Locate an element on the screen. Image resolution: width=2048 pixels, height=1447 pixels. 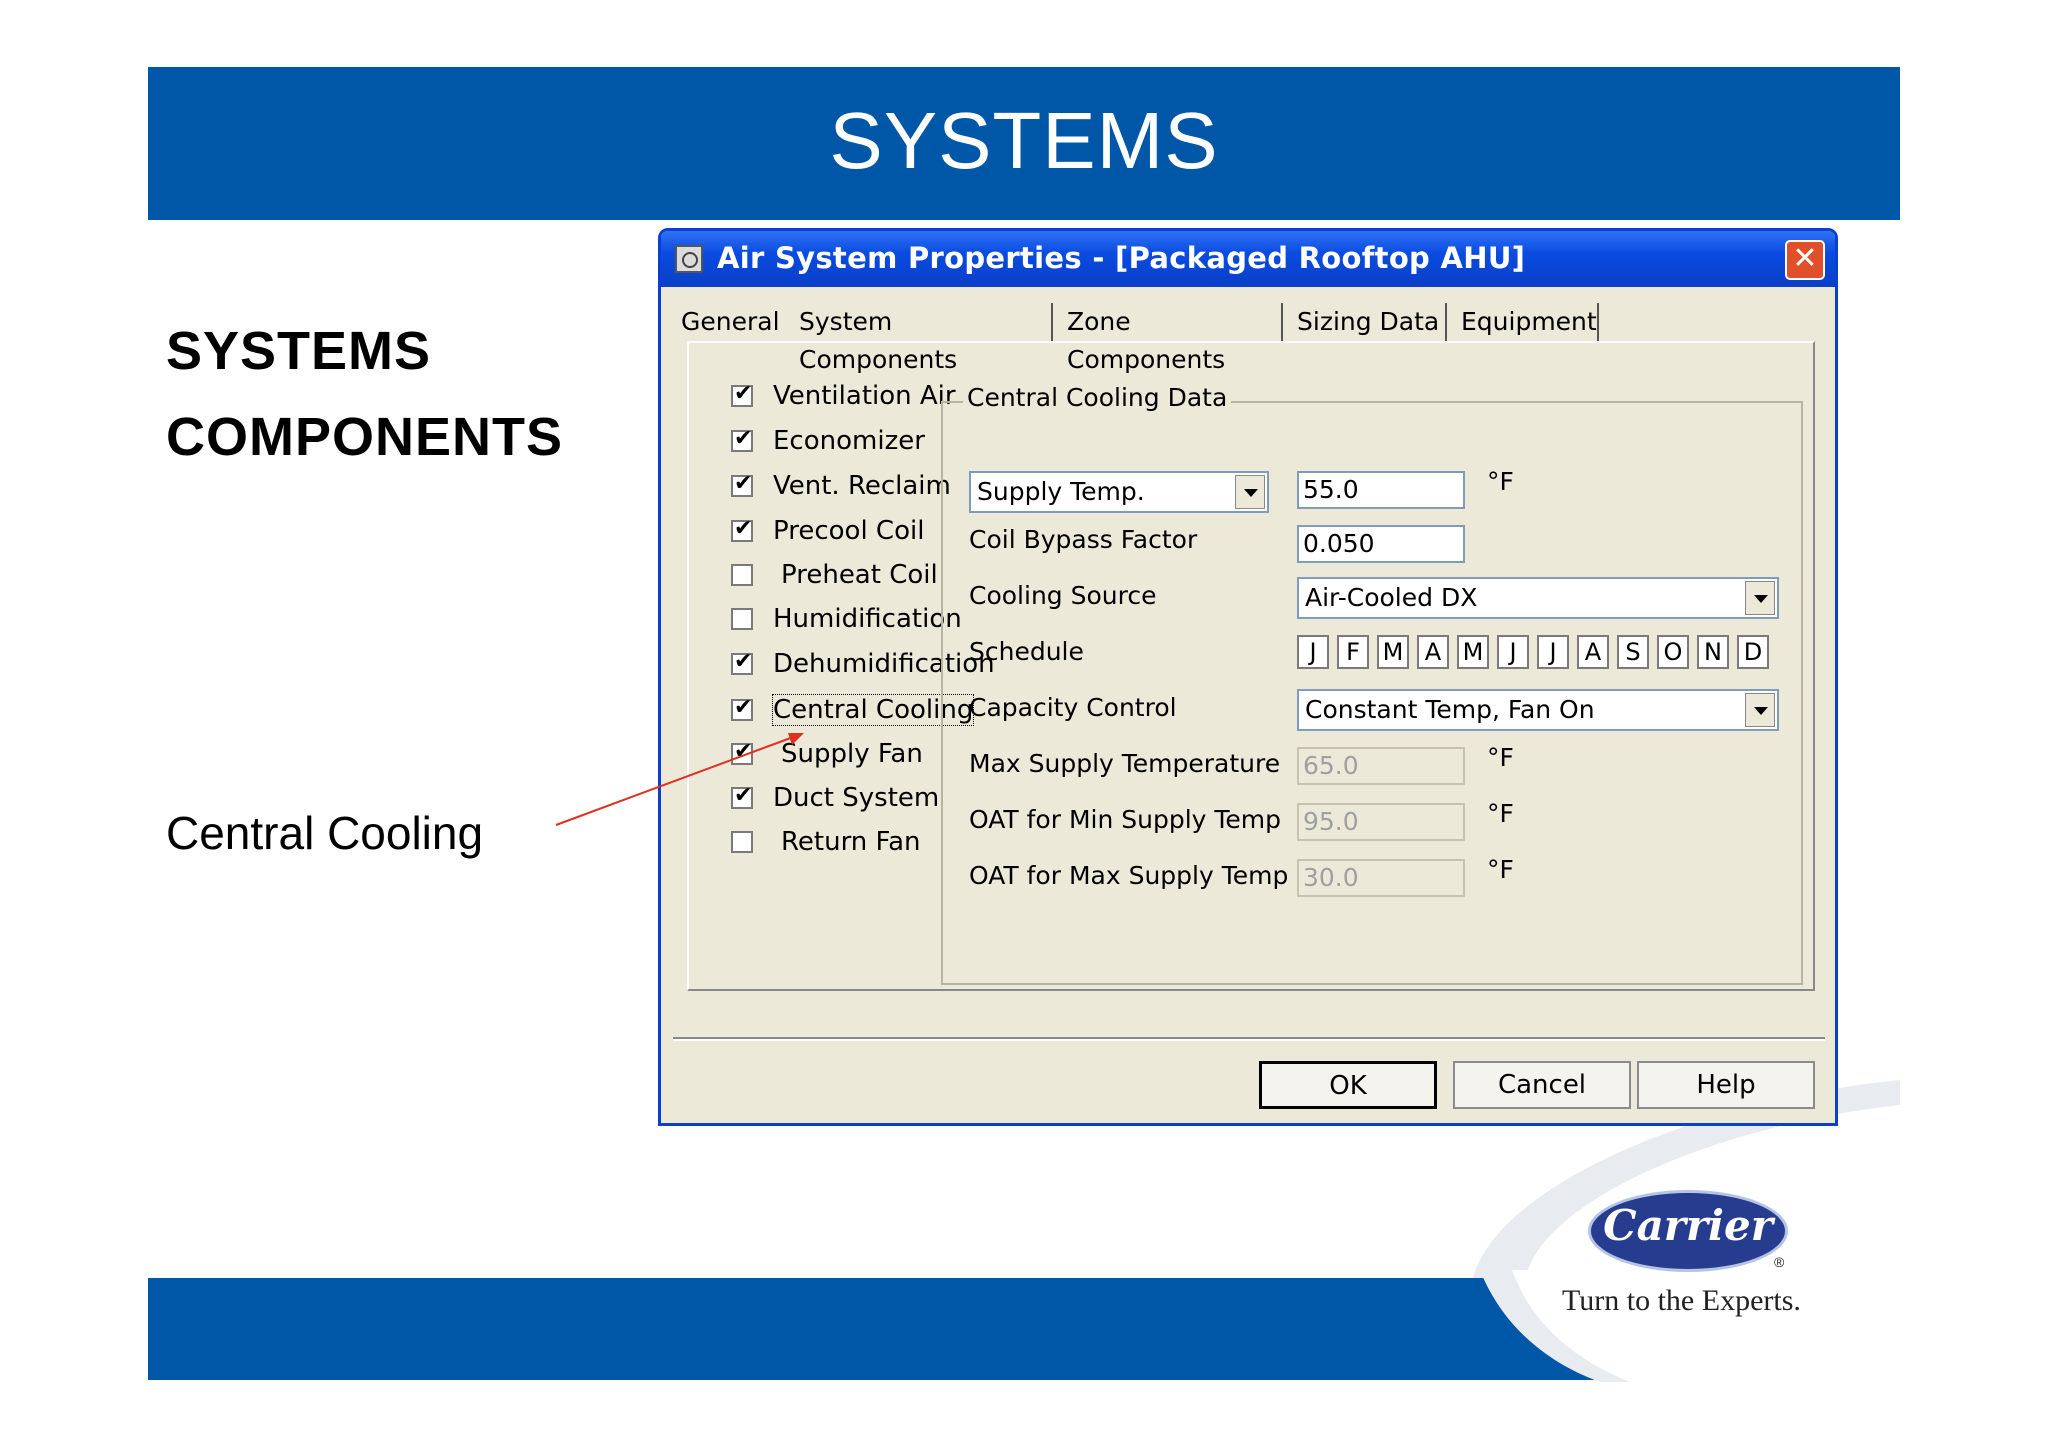
month-checkbox: F is located at coordinates (1353, 652).